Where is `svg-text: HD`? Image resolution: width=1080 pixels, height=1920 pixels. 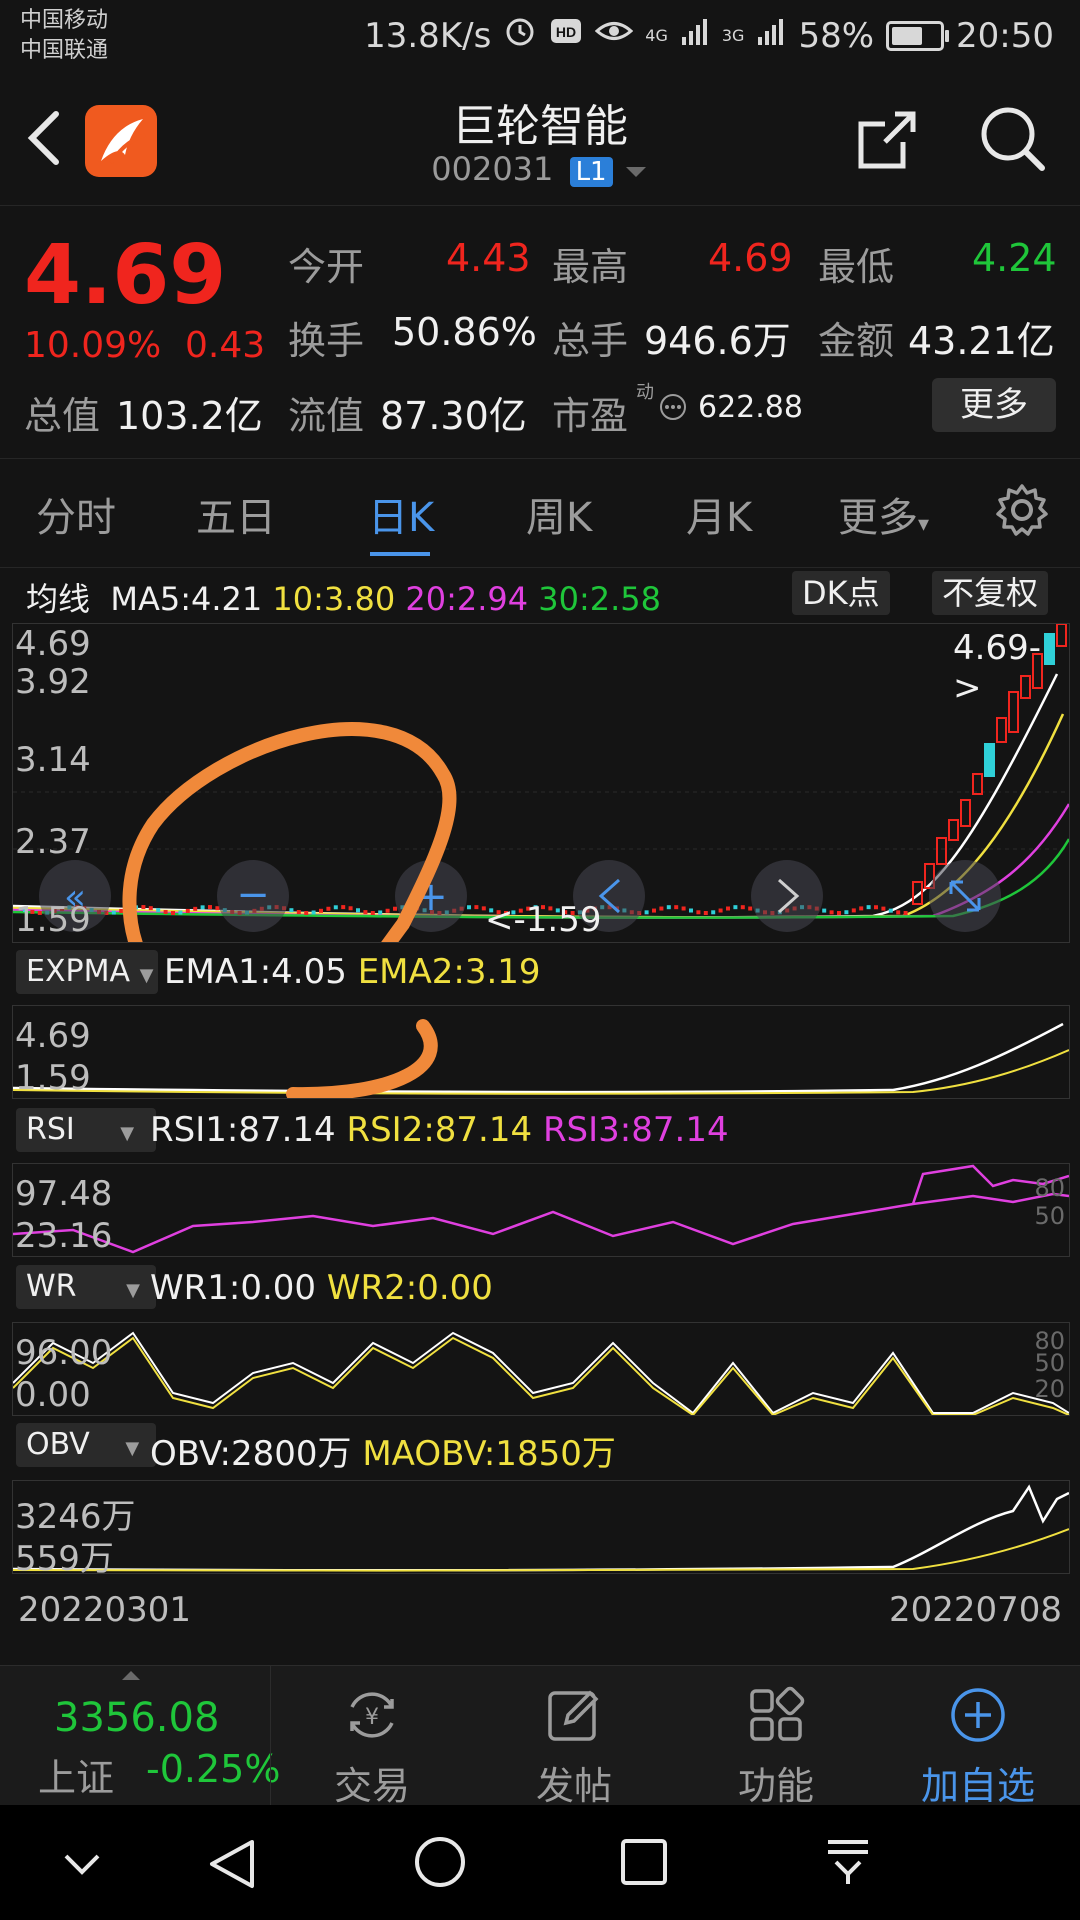 svg-text: HD is located at coordinates (566, 32).